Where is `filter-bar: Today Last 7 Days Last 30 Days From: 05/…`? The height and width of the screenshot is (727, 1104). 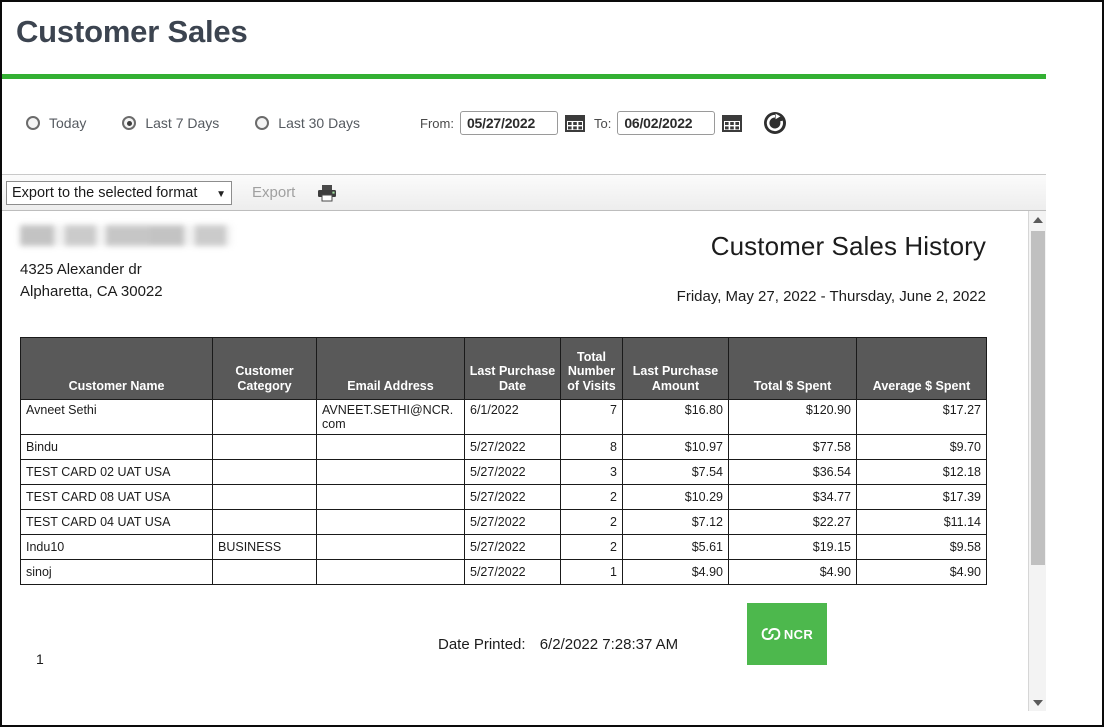
filter-bar: Today Last 7 Days Last 30 Days From: 05/… is located at coordinates (524, 127).